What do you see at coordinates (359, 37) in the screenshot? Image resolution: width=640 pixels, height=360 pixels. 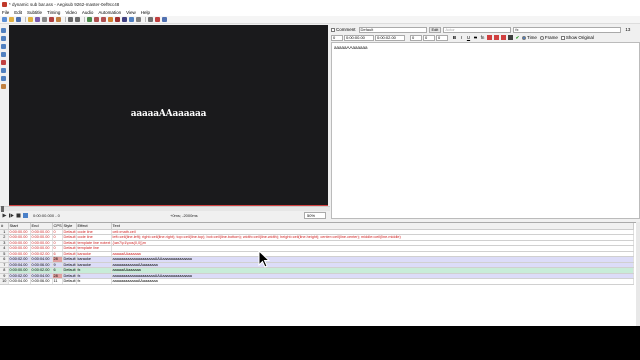 I see `start-time-field: 0:00:00.00` at bounding box center [359, 37].